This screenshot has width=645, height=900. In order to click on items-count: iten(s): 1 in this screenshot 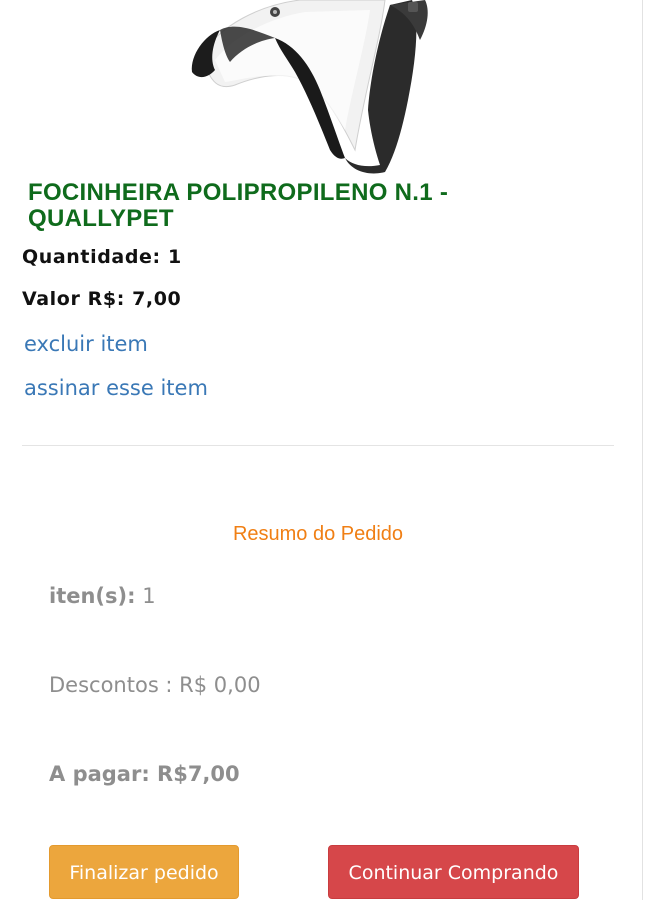, I will do `click(102, 596)`.